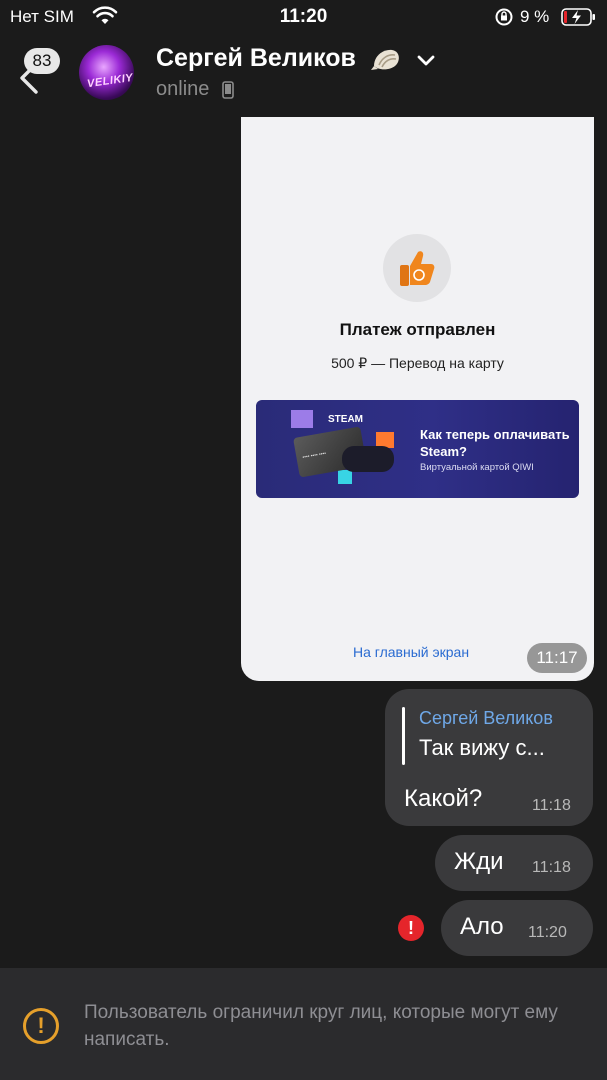  I want to click on banner-title: Как теперь оплачивать Steam?, so click(495, 443).